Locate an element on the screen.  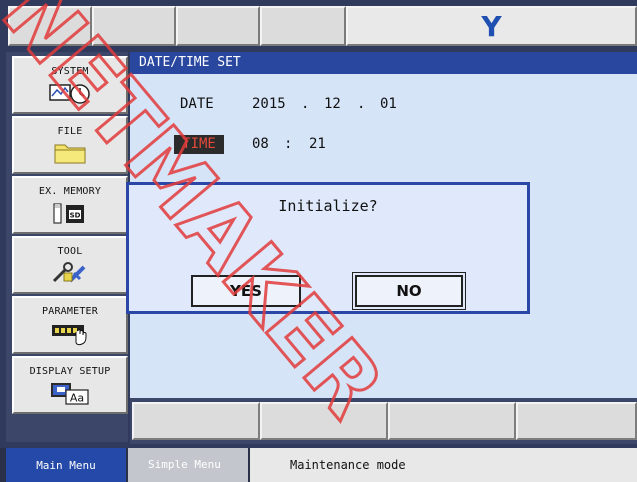
logo-area: Y is located at coordinates (491, 26).